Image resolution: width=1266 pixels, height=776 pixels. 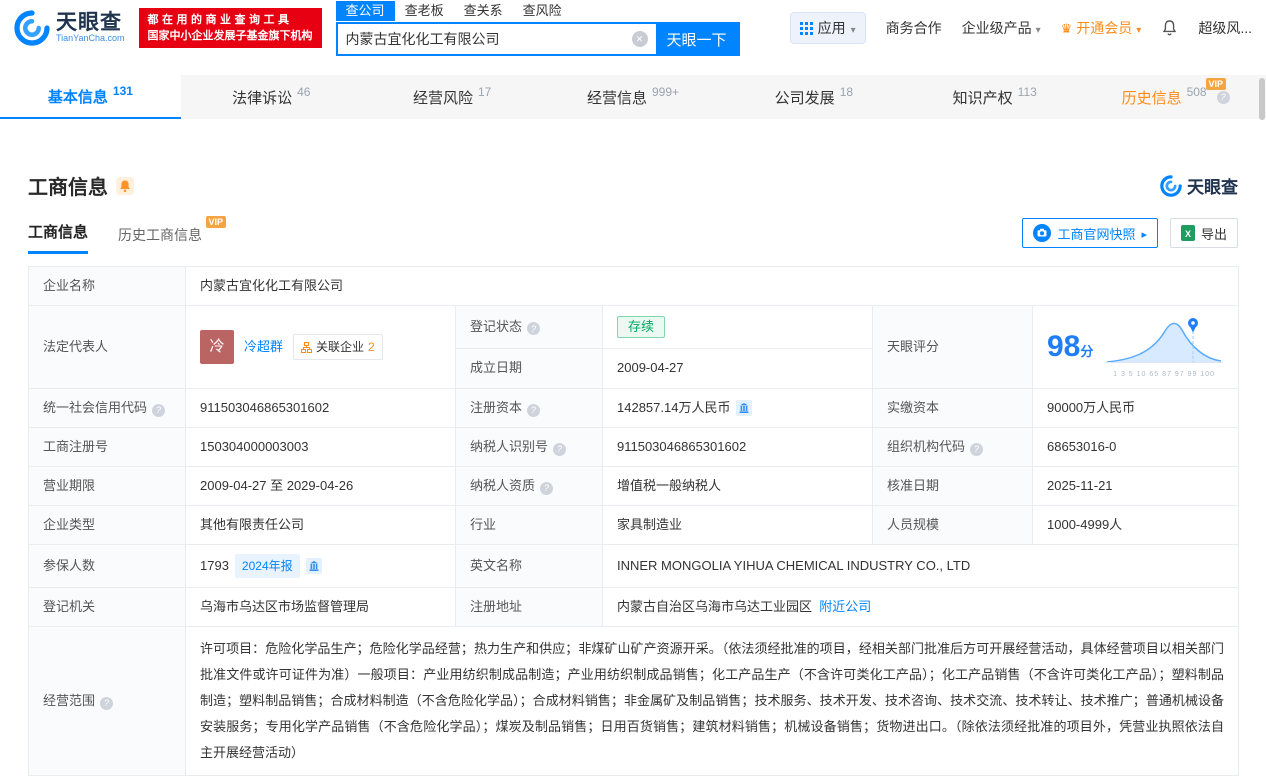 I want to click on tab-history-business-info: VIP 历史工商信息, so click(x=172, y=235).